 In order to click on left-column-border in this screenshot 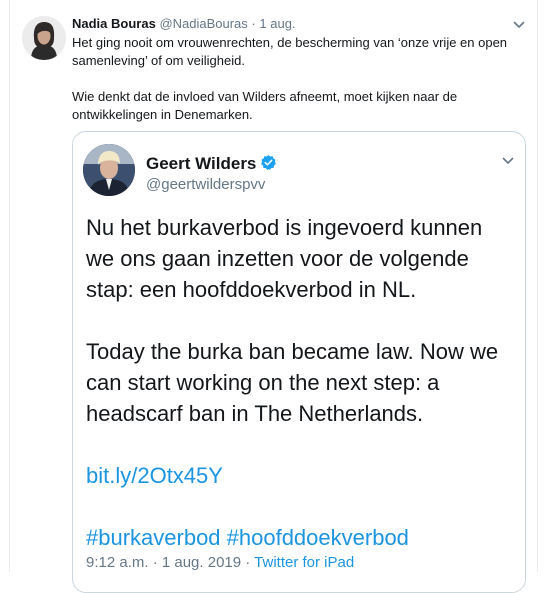, I will do `click(5, 286)`.